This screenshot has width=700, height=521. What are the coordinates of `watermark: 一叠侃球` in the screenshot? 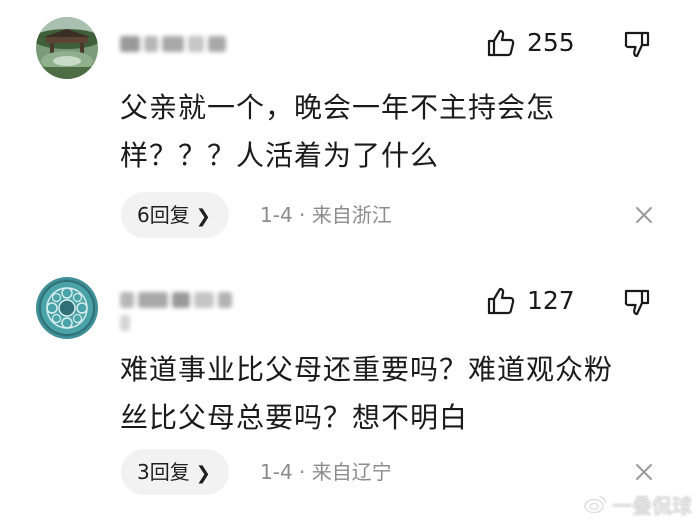 It's located at (638, 504).